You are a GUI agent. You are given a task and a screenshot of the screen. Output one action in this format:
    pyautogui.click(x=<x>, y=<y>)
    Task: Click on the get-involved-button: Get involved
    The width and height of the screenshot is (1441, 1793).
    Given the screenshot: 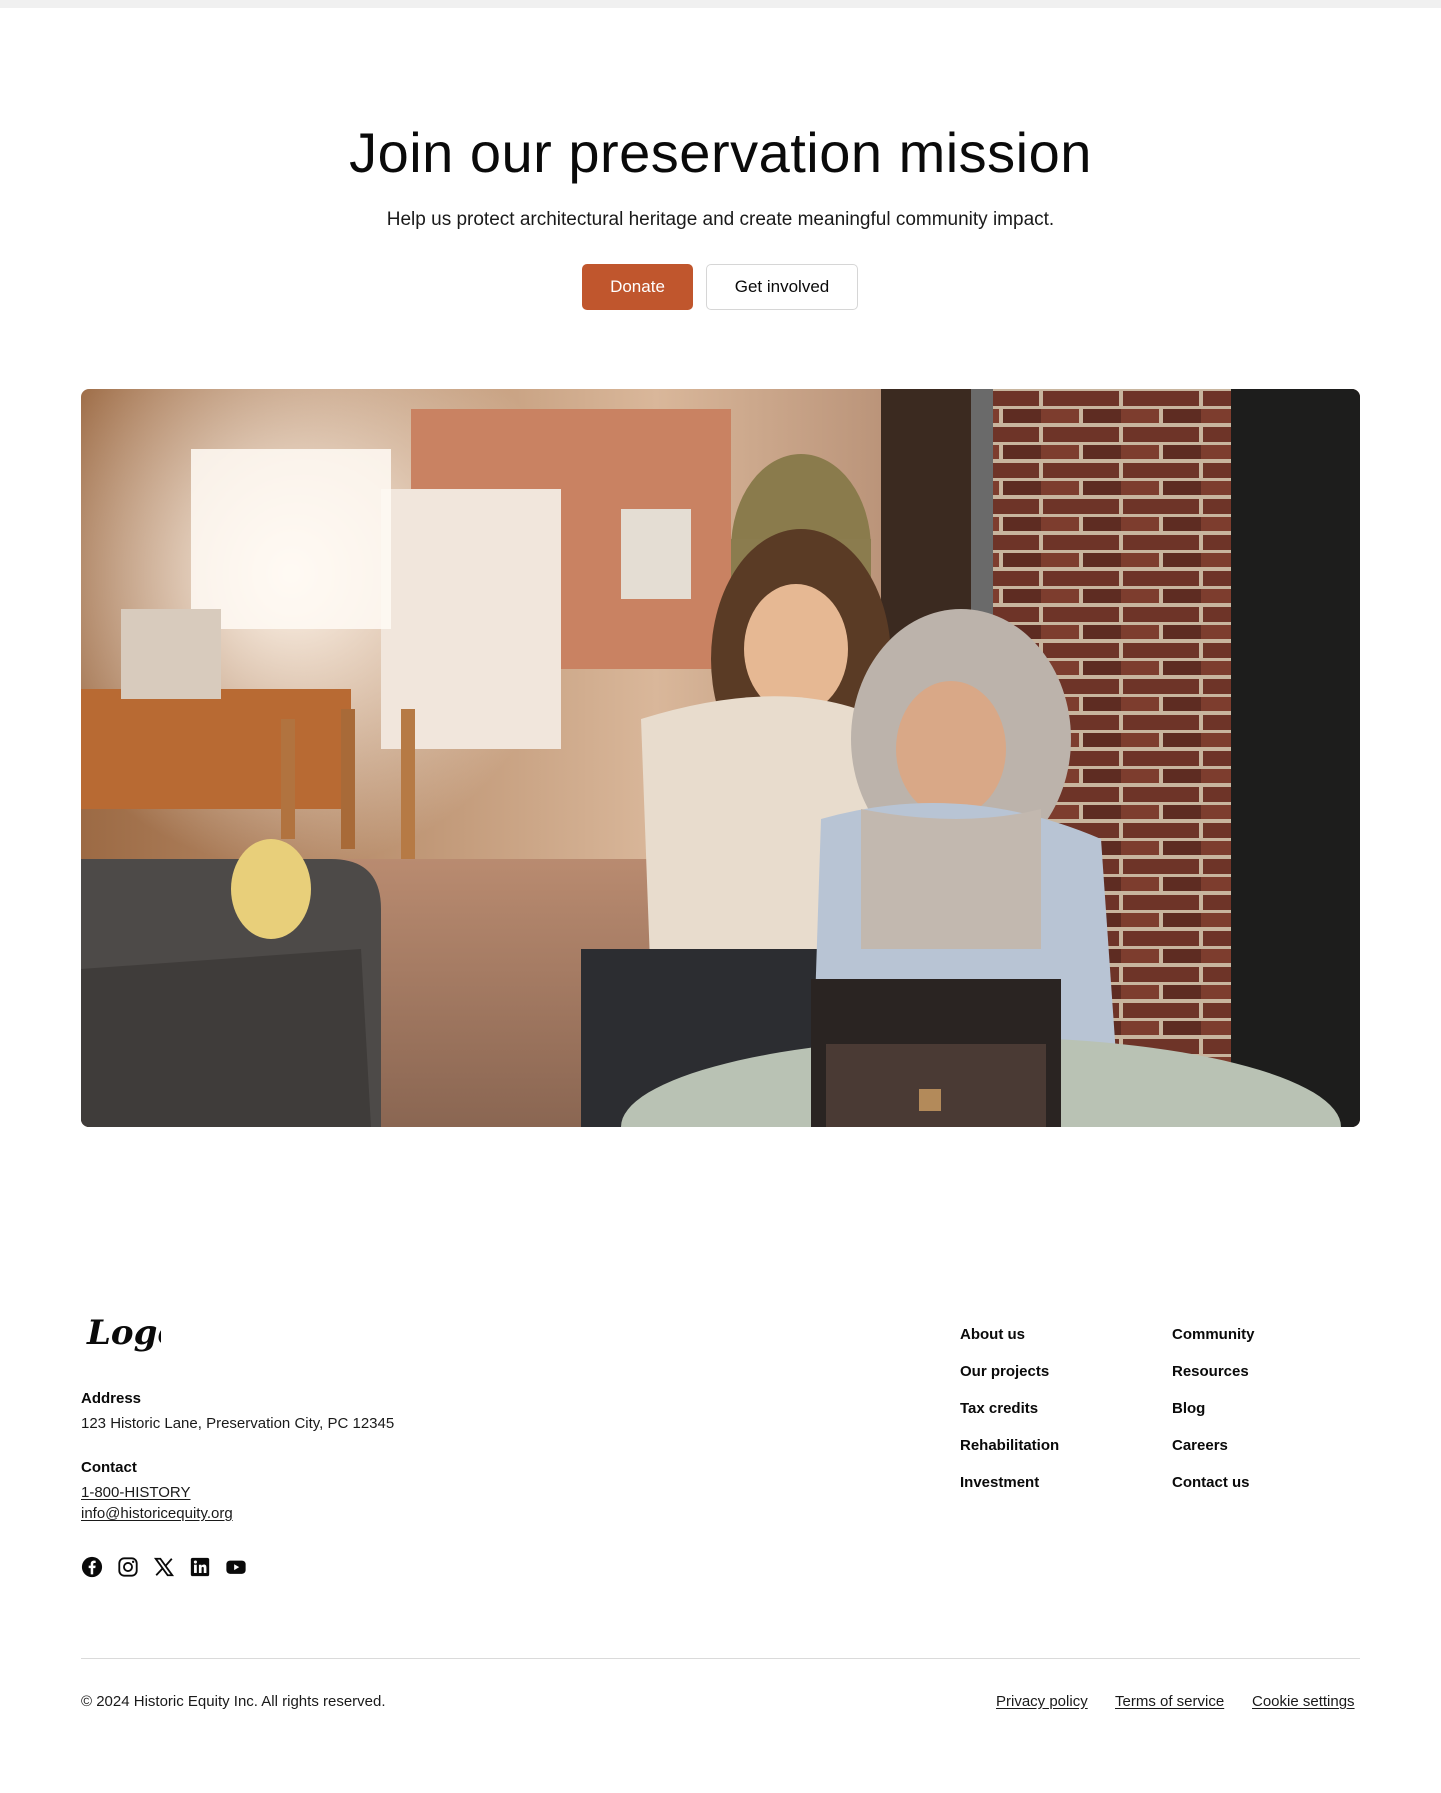 What is the action you would take?
    pyautogui.click(x=782, y=287)
    